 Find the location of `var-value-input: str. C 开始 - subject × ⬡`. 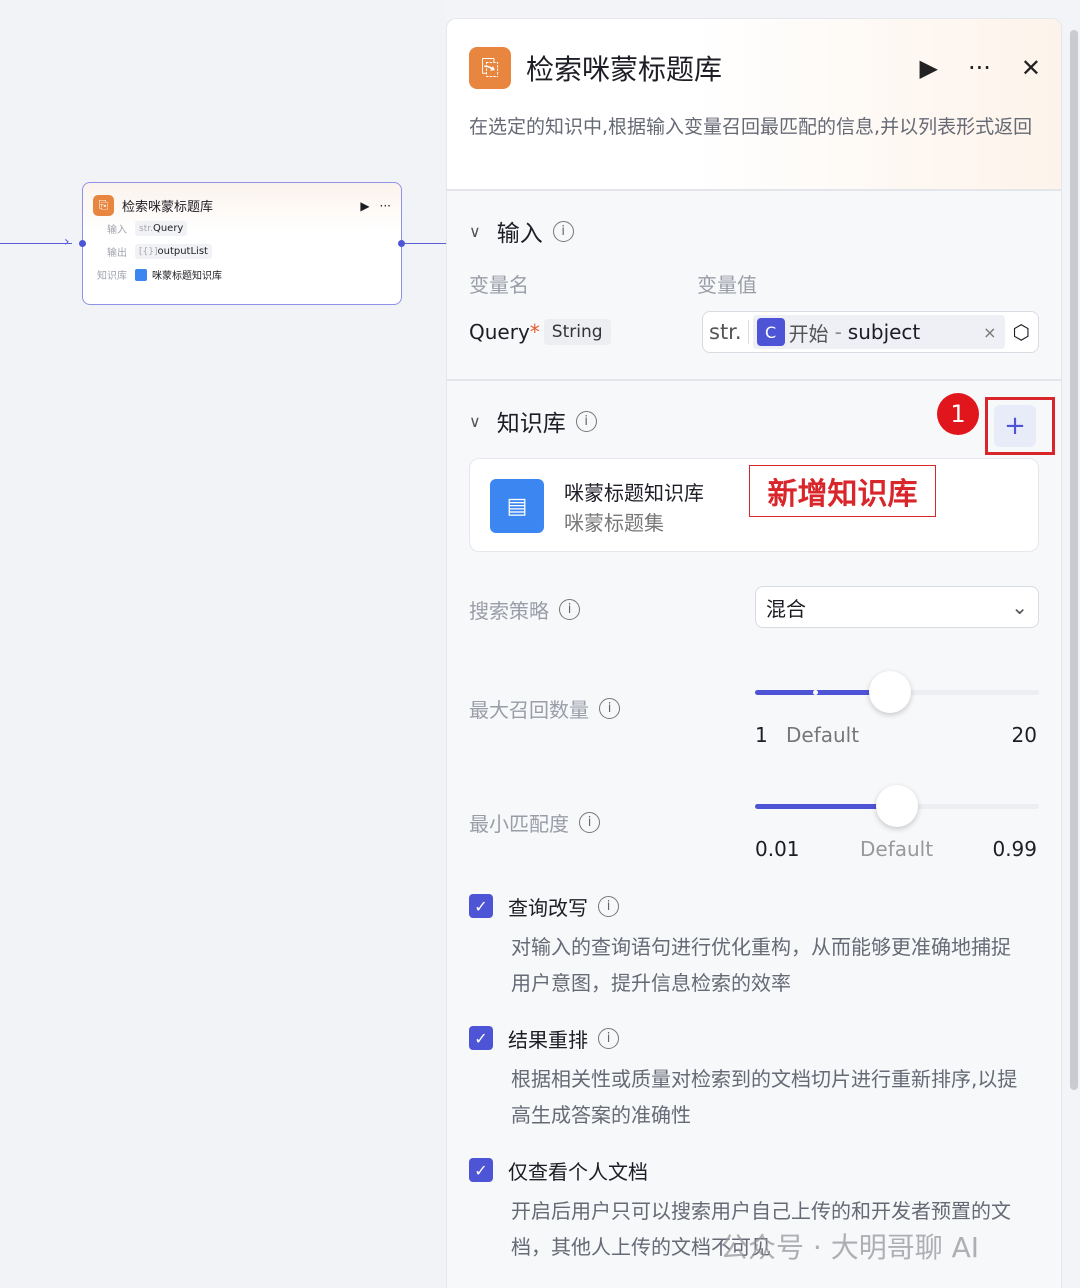

var-value-input: str. C 开始 - subject × ⬡ is located at coordinates (870, 332).